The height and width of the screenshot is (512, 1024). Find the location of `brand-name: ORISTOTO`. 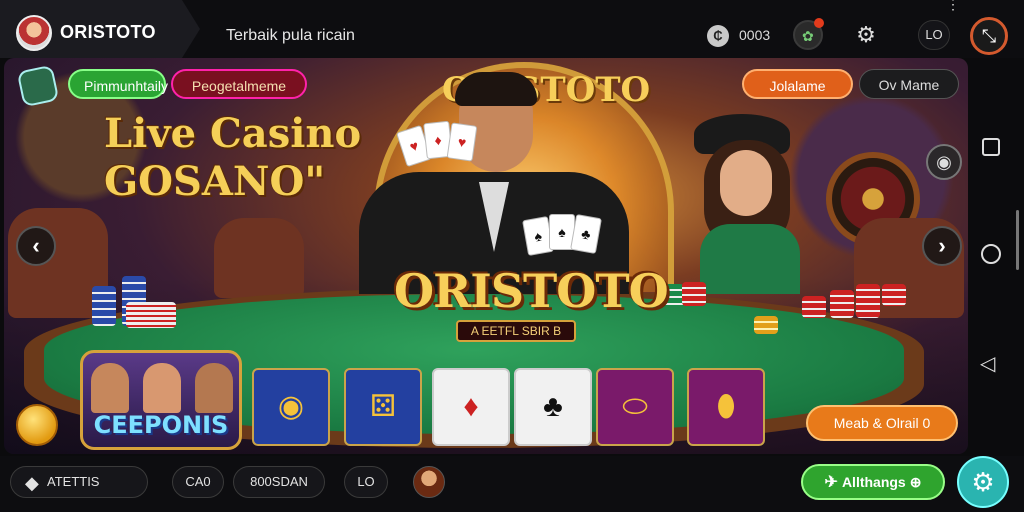

brand-name: ORISTOTO is located at coordinates (108, 32).